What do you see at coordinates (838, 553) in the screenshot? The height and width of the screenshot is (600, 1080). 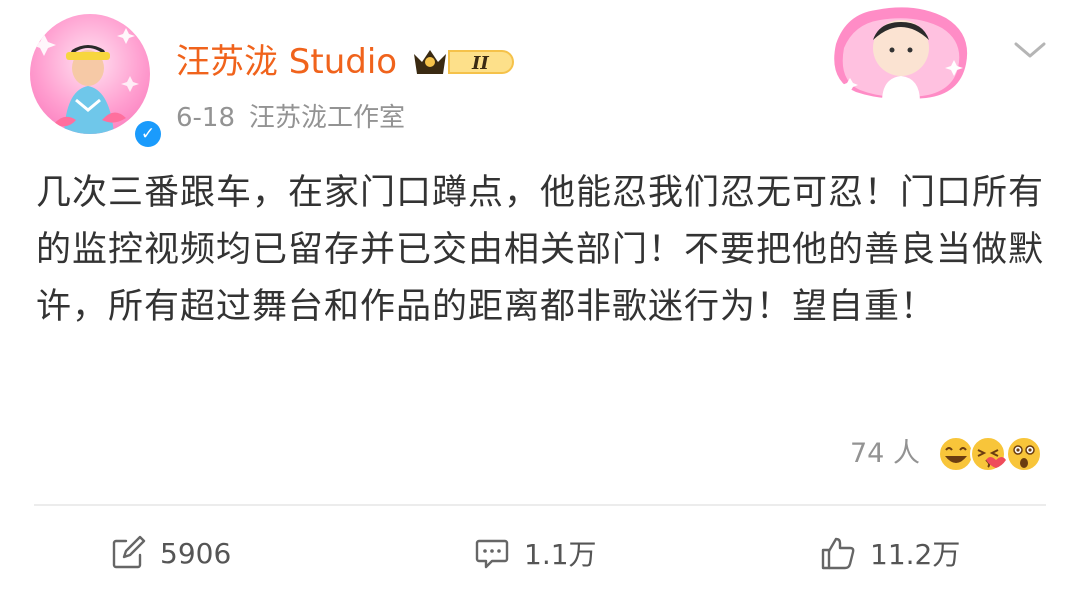 I see `thumbs-up-icon` at bounding box center [838, 553].